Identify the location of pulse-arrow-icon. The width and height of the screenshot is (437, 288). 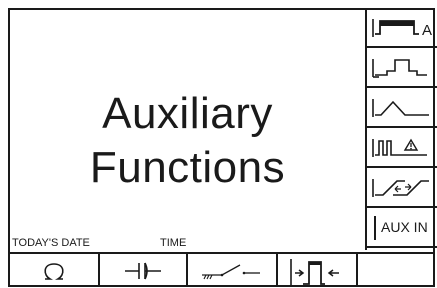
(314, 271).